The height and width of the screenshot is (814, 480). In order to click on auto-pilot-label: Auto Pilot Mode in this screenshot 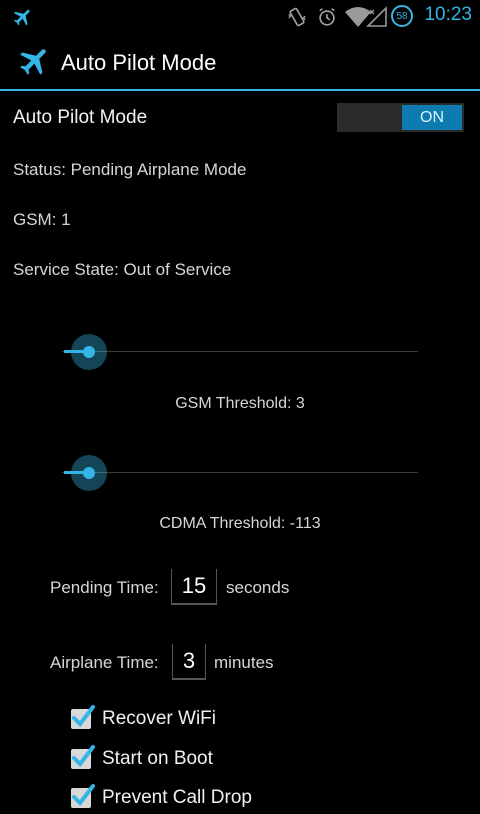, I will do `click(80, 117)`.